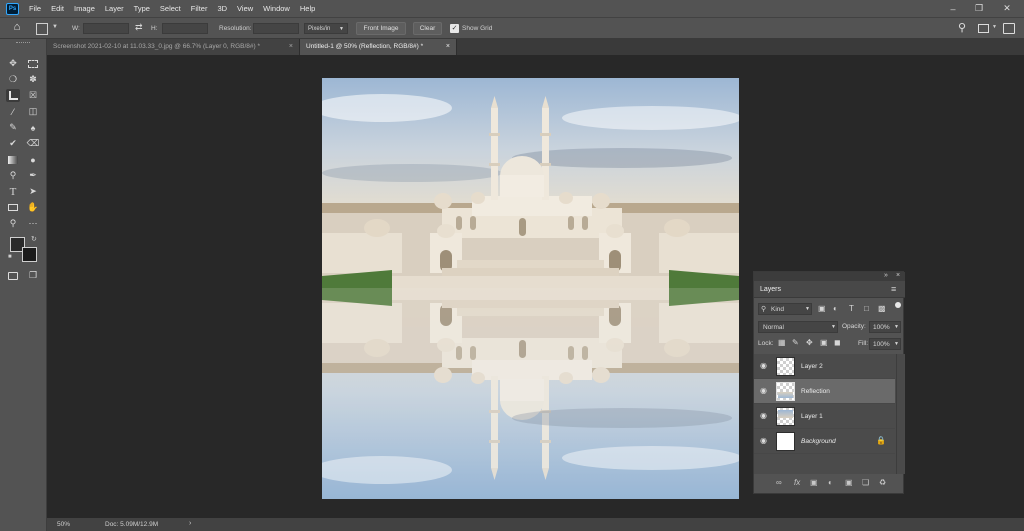 The width and height of the screenshot is (1024, 531). I want to click on collapse-panel-icon: », so click(886, 275).